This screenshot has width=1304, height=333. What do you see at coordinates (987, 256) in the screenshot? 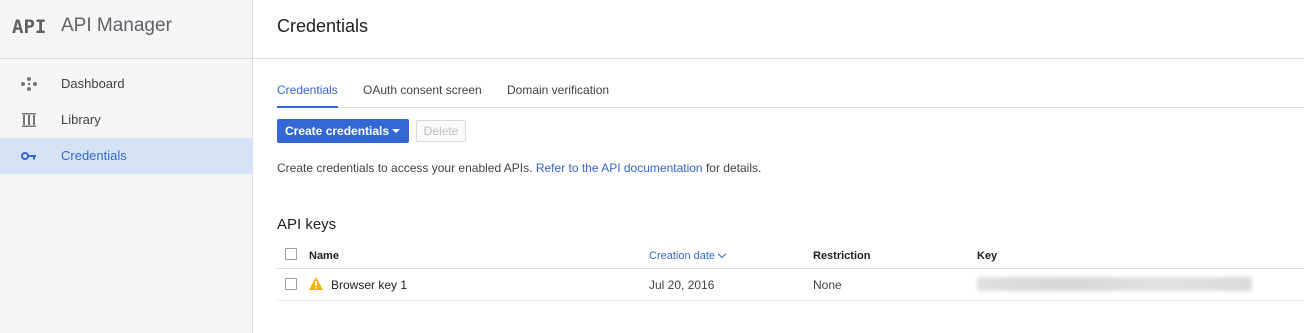
I see `column-header-key: Key` at bounding box center [987, 256].